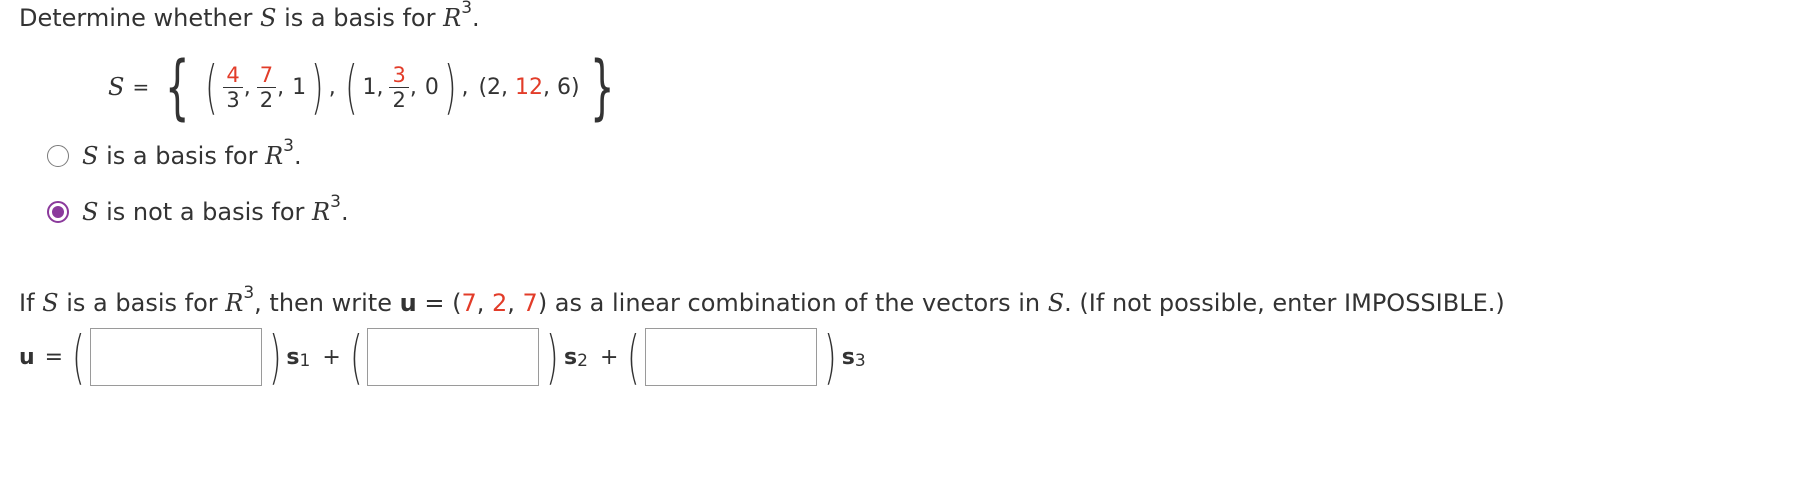 The width and height of the screenshot is (1800, 482). I want to click on combination-row: u = ( ) s1 + ( ) s2 + ( ) s3, so click(442, 357).